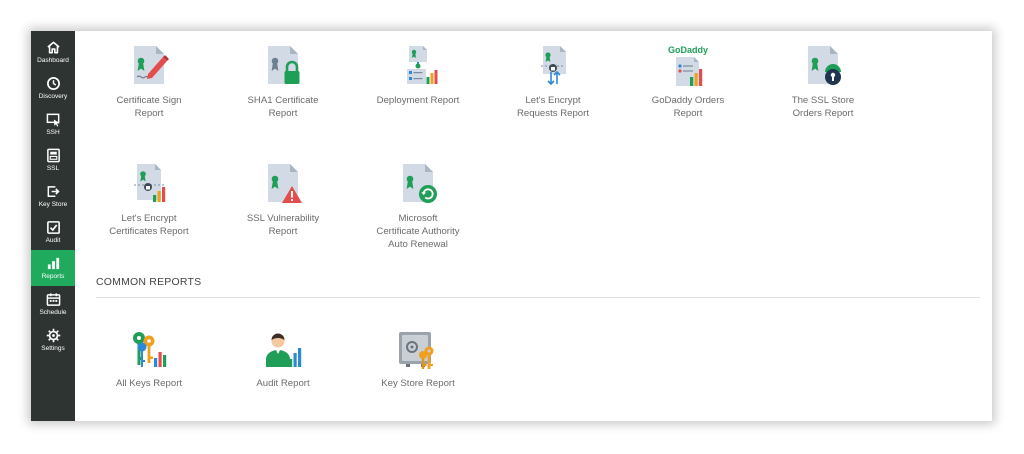 The height and width of the screenshot is (454, 1024). I want to click on ssl-icon, so click(53, 155).